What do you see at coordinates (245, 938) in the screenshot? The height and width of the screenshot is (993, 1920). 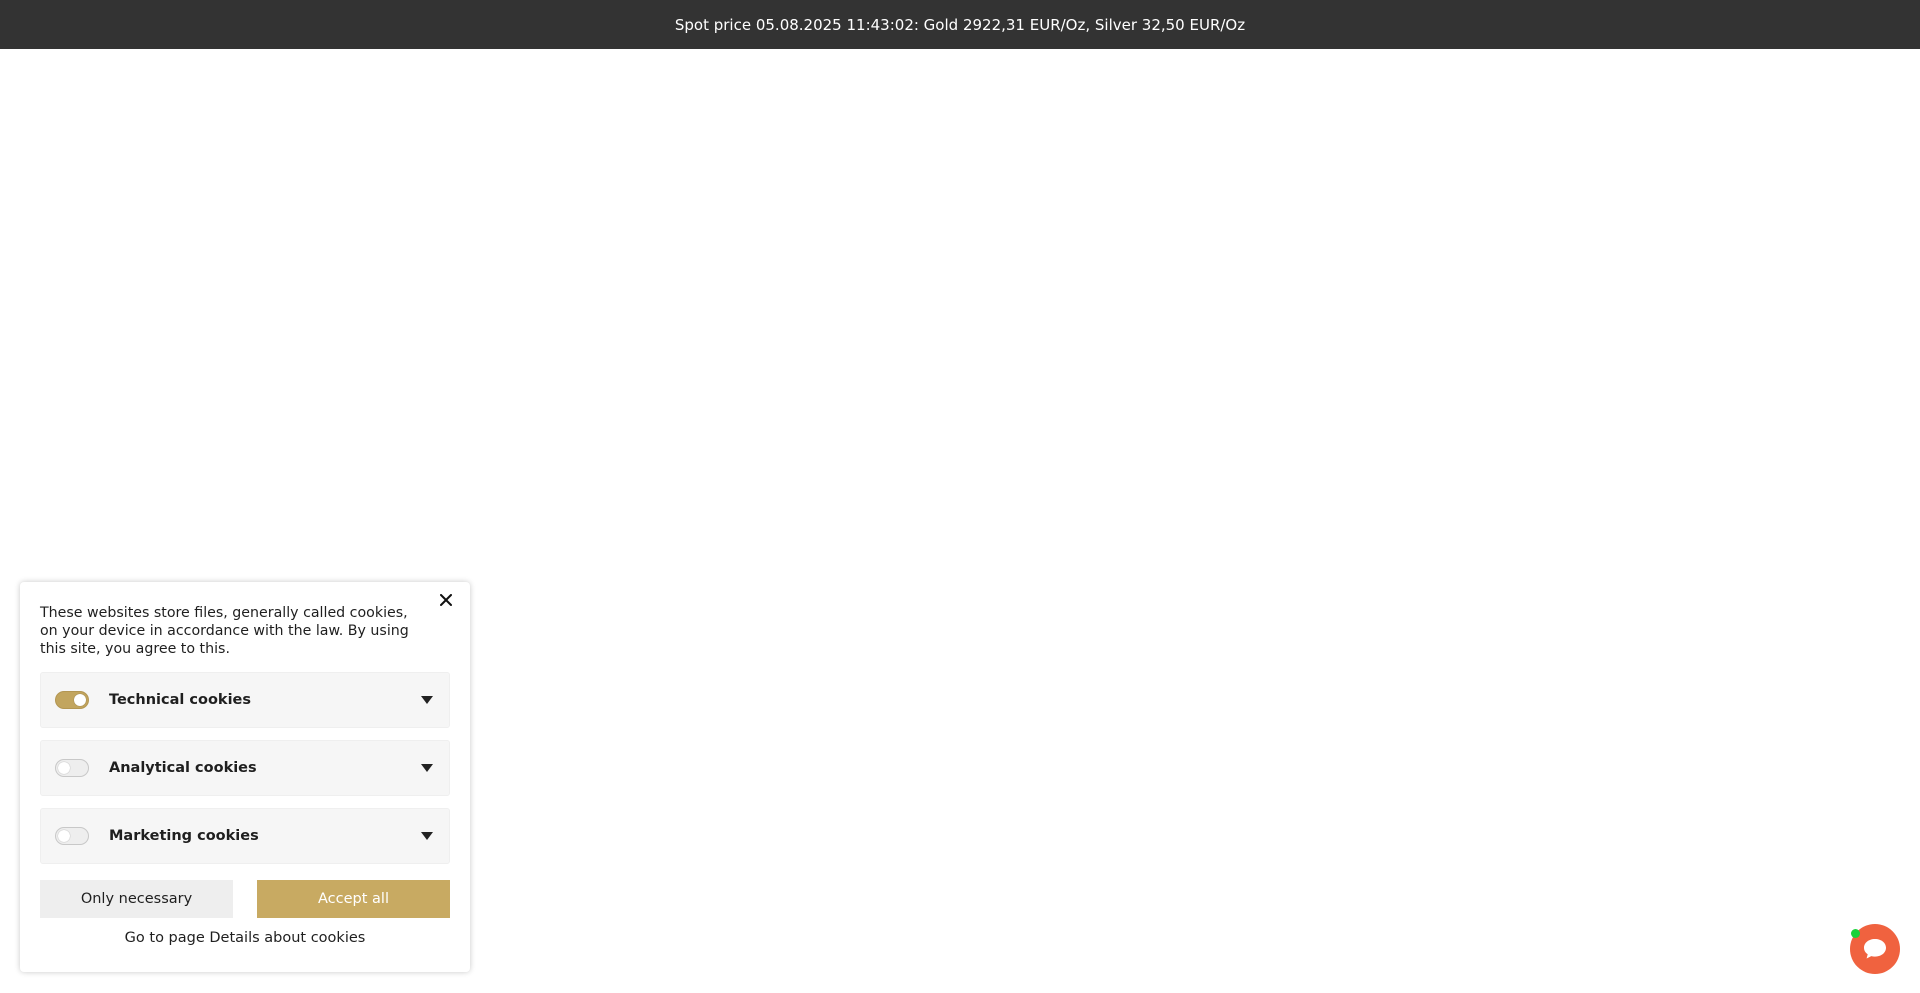 I see `cookie-details-link: Go to page Details about cookies` at bounding box center [245, 938].